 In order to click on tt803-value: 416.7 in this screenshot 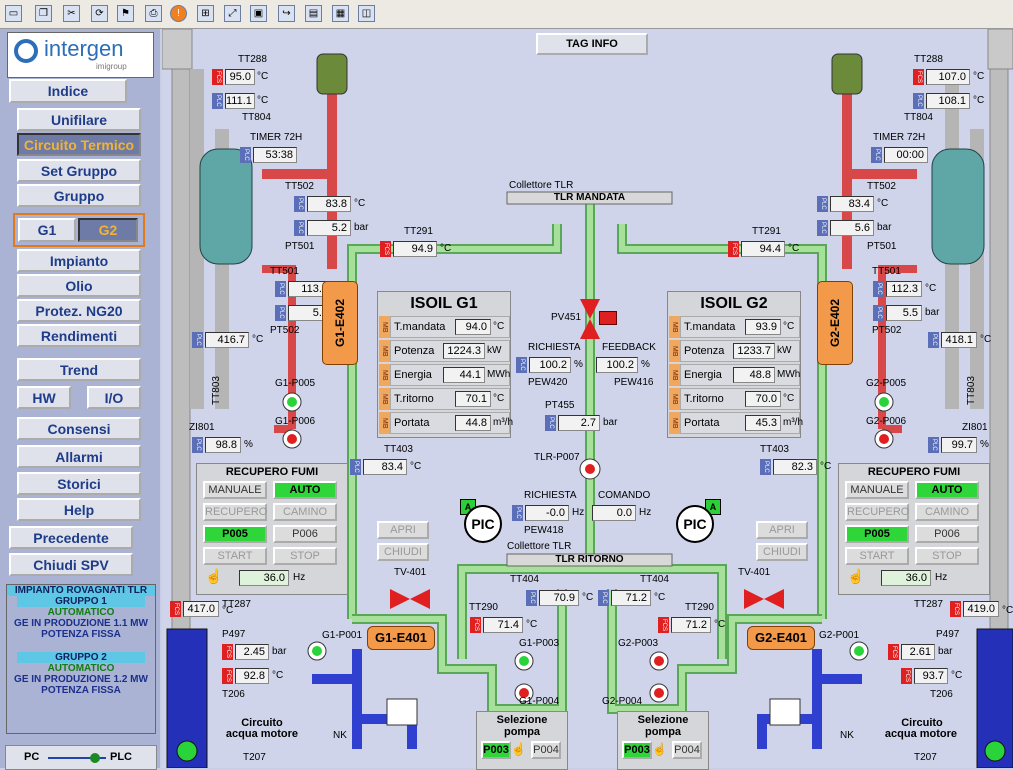, I will do `click(227, 340)`.